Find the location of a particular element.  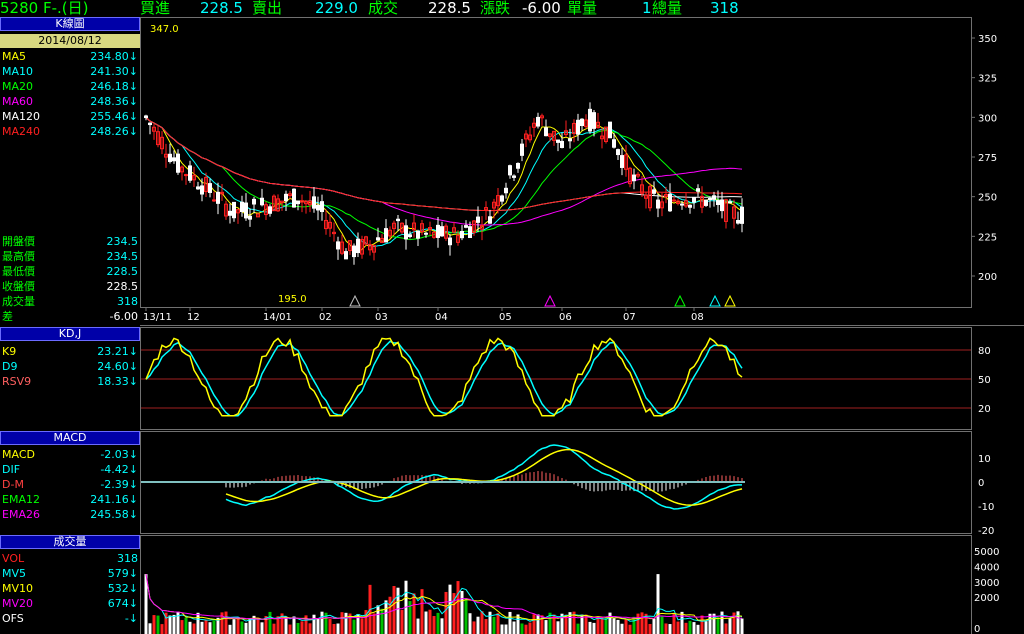

kline-y-tick-label: 275 is located at coordinates (987, 158).